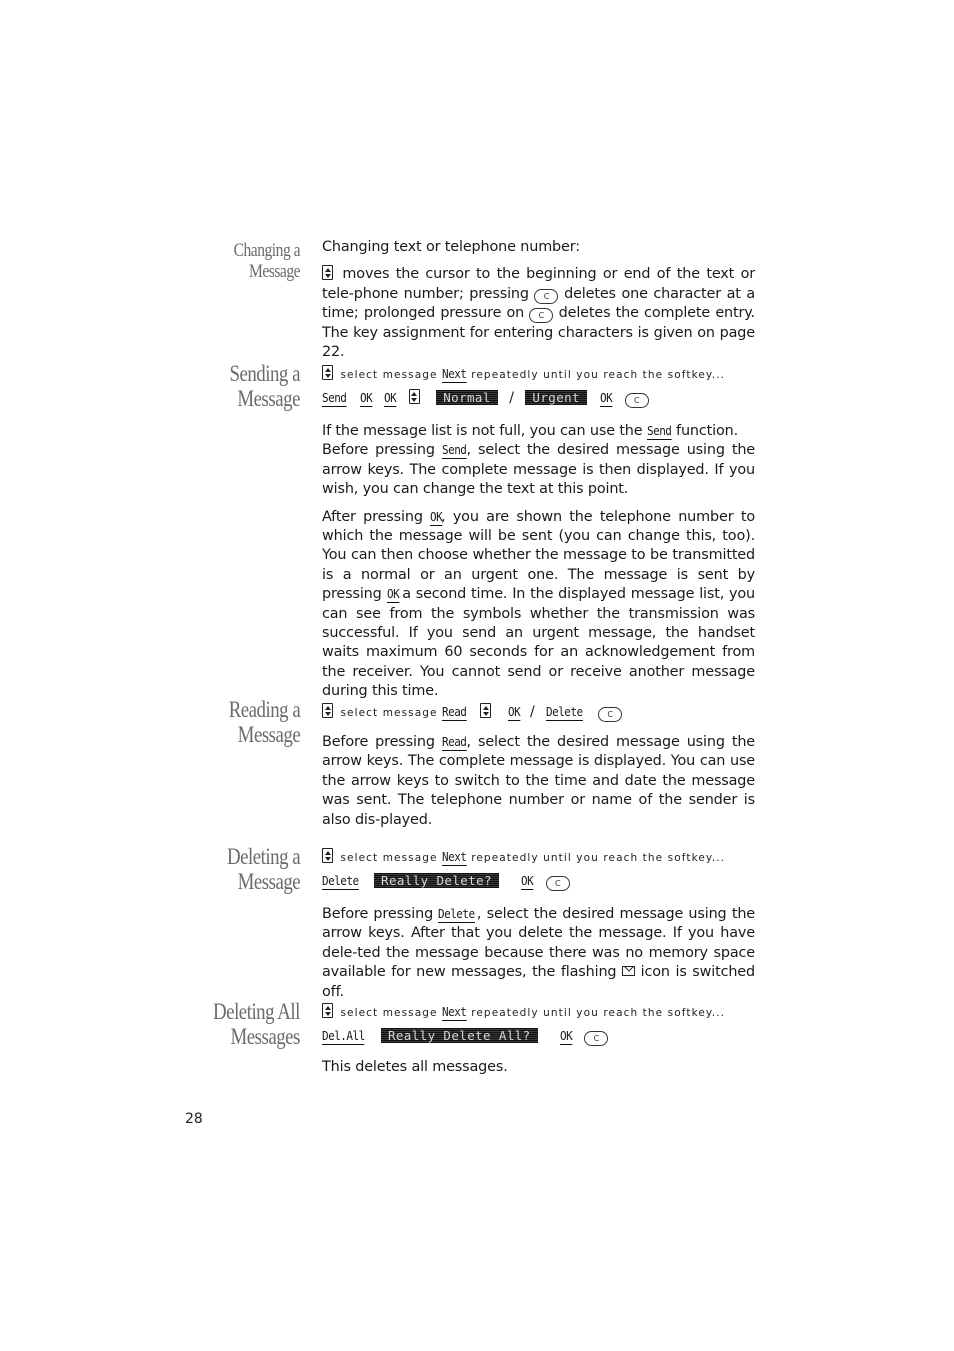 This screenshot has height=1351, width=954. What do you see at coordinates (556, 397) in the screenshot?
I see `display-option-urgent: Urgent` at bounding box center [556, 397].